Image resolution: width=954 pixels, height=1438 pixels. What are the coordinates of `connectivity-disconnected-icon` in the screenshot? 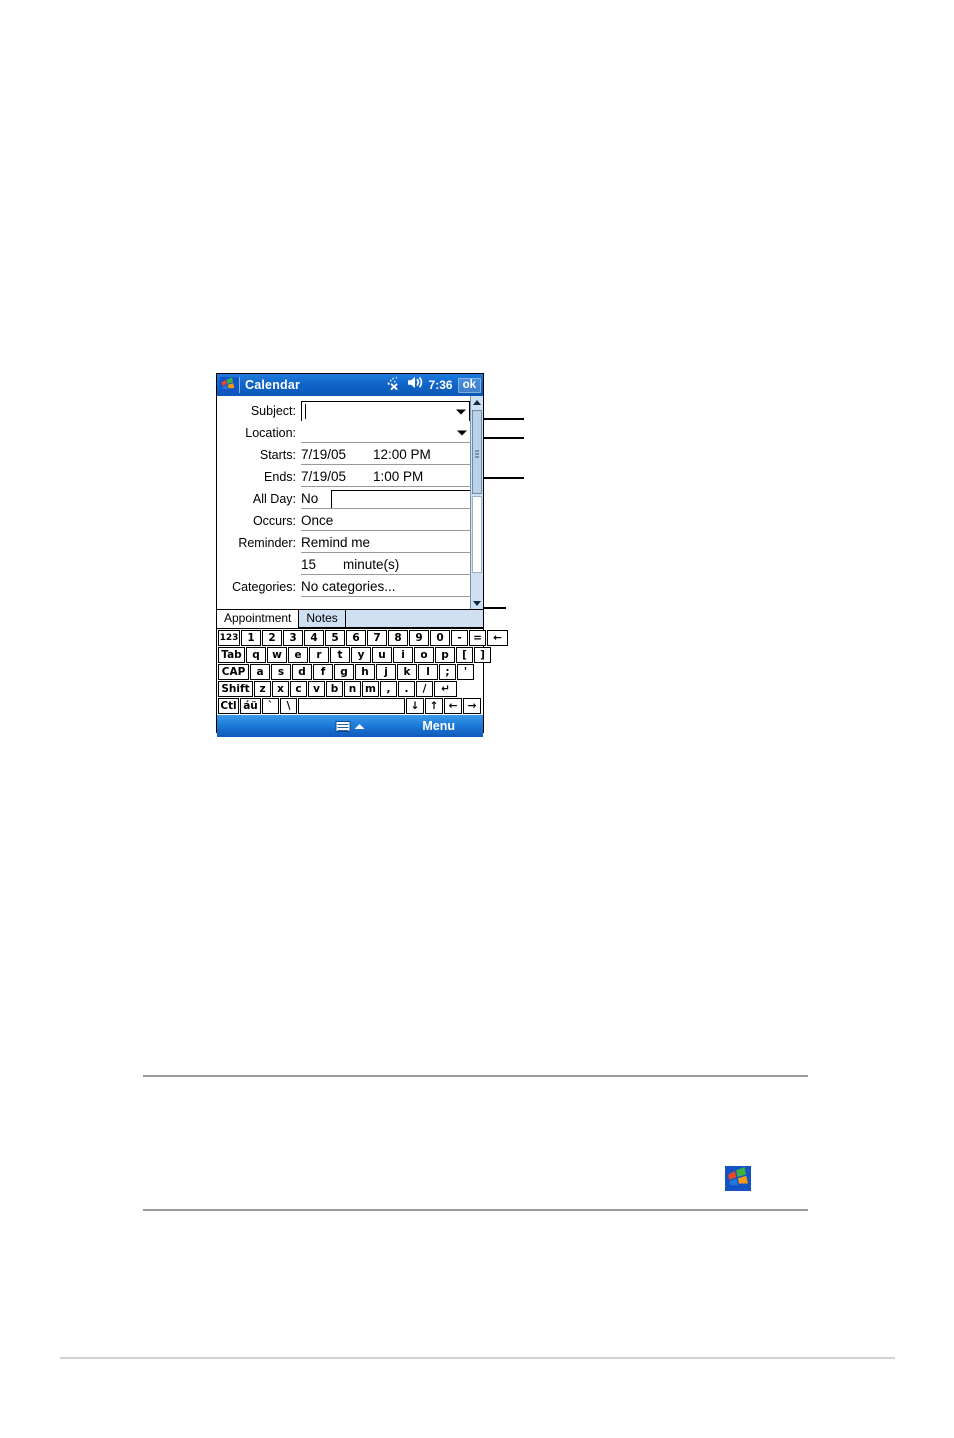 It's located at (394, 385).